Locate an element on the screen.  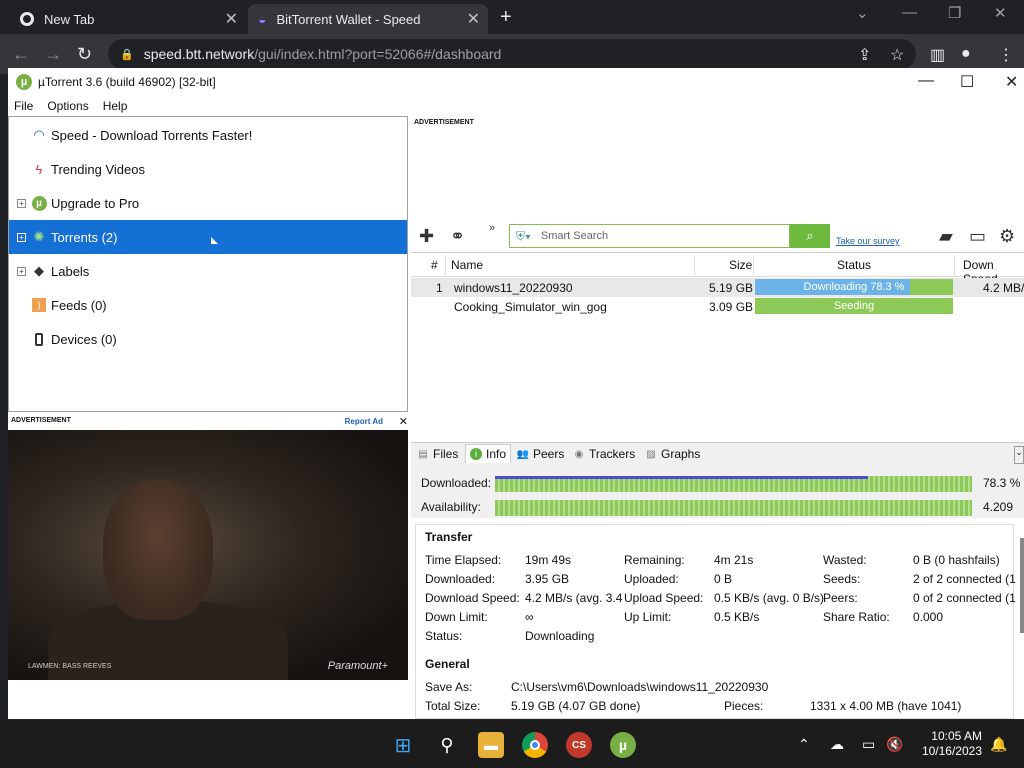
sidebar-item-speed: ◠ Speed - Download Torrents Faster! is located at coordinates (208, 135).